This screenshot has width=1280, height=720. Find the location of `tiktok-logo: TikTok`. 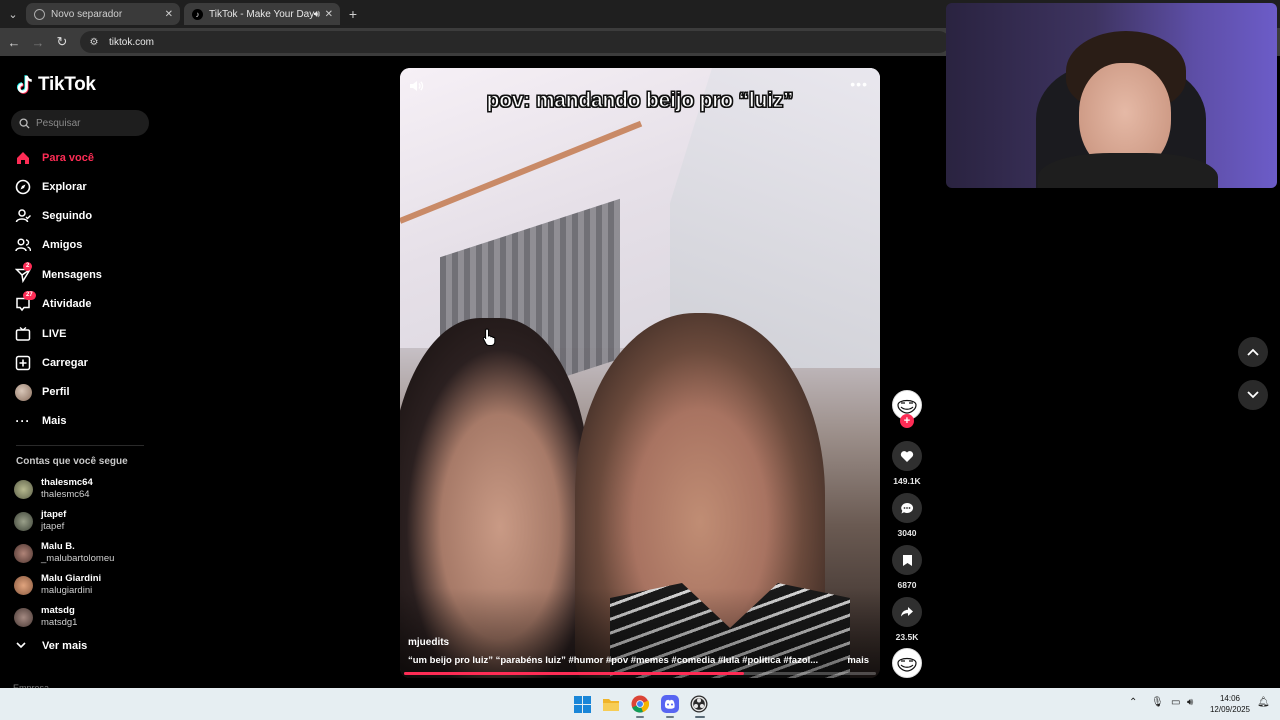

tiktok-logo: TikTok is located at coordinates (56, 85).